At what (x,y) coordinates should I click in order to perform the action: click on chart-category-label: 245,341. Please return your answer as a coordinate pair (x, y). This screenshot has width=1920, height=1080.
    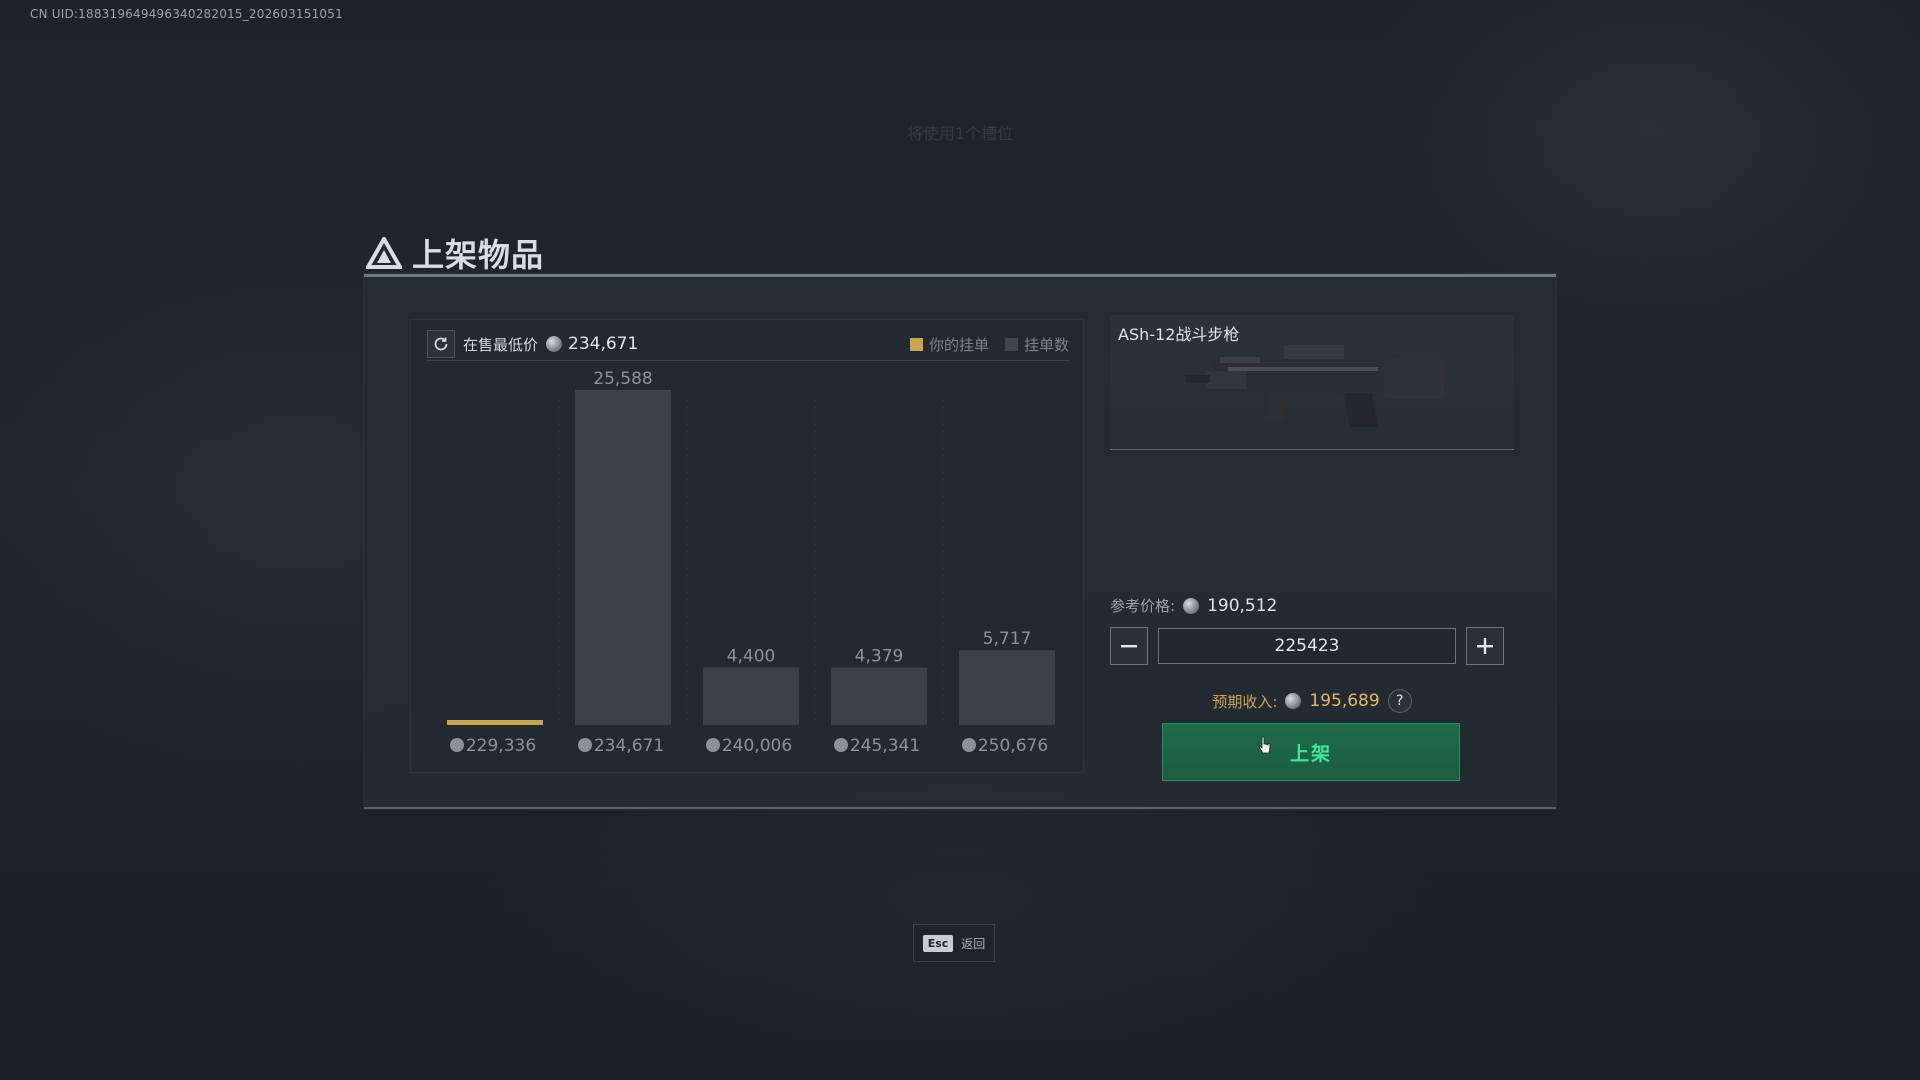
    Looking at the image, I should click on (885, 746).